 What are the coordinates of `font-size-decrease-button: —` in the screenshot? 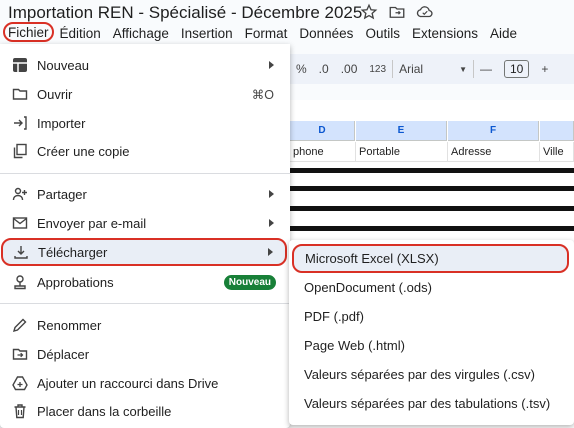 It's located at (486, 69).